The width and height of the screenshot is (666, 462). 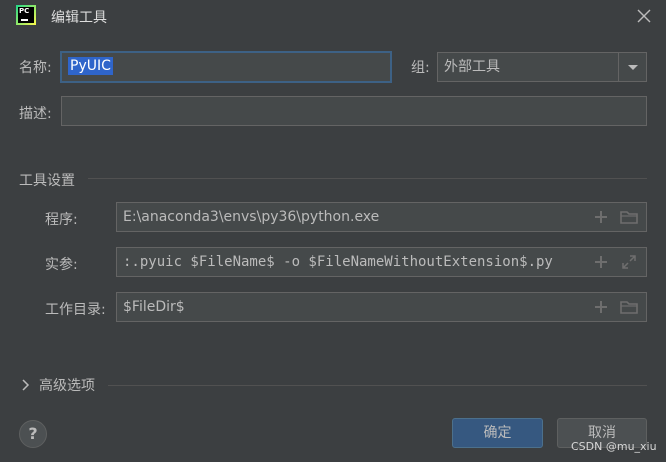 What do you see at coordinates (420, 68) in the screenshot?
I see `group-label: 组:` at bounding box center [420, 68].